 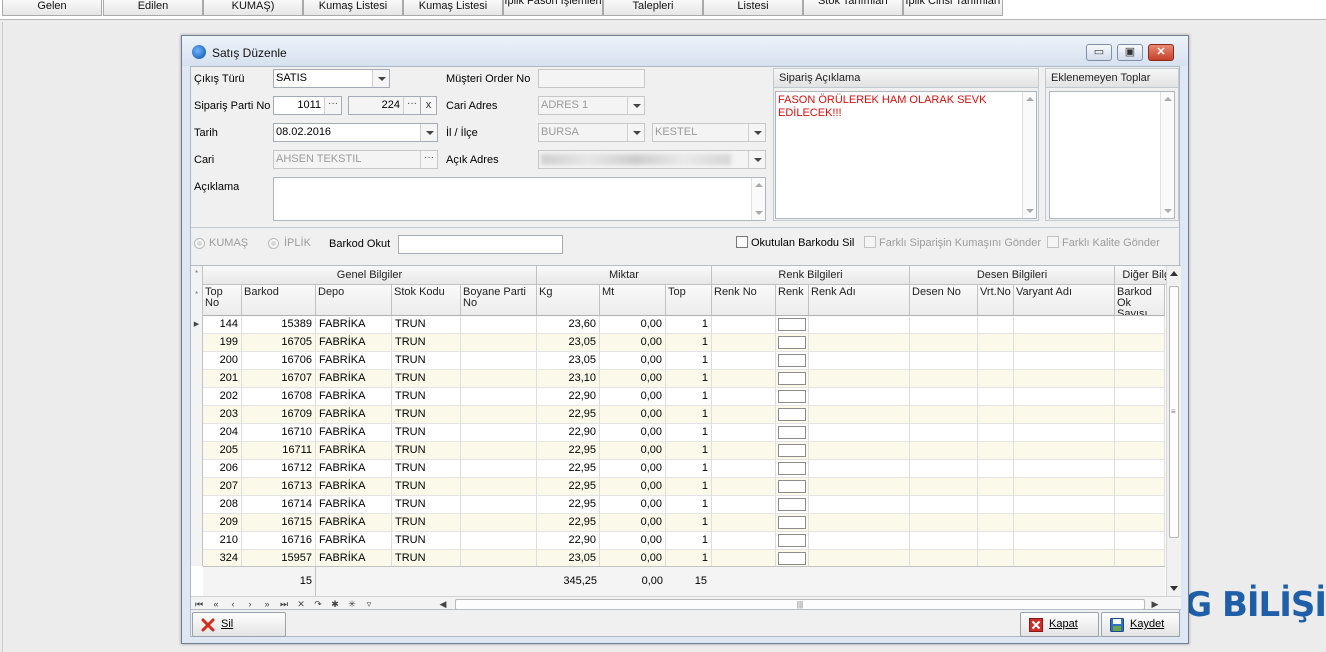 What do you see at coordinates (1173, 431) in the screenshot?
I see `grid-vertical-scrollbar: ≡` at bounding box center [1173, 431].